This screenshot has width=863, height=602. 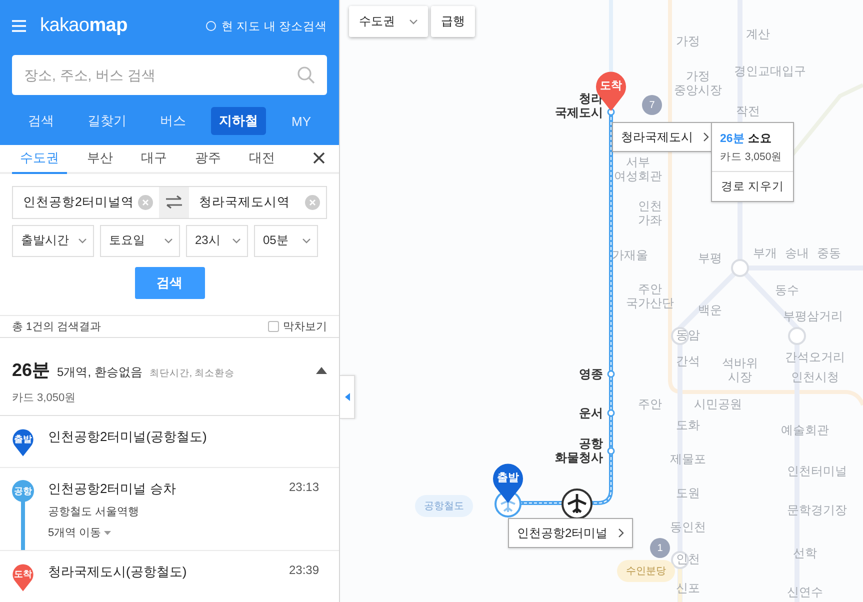 What do you see at coordinates (652, 105) in the screenshot?
I see `line-badge: 7` at bounding box center [652, 105].